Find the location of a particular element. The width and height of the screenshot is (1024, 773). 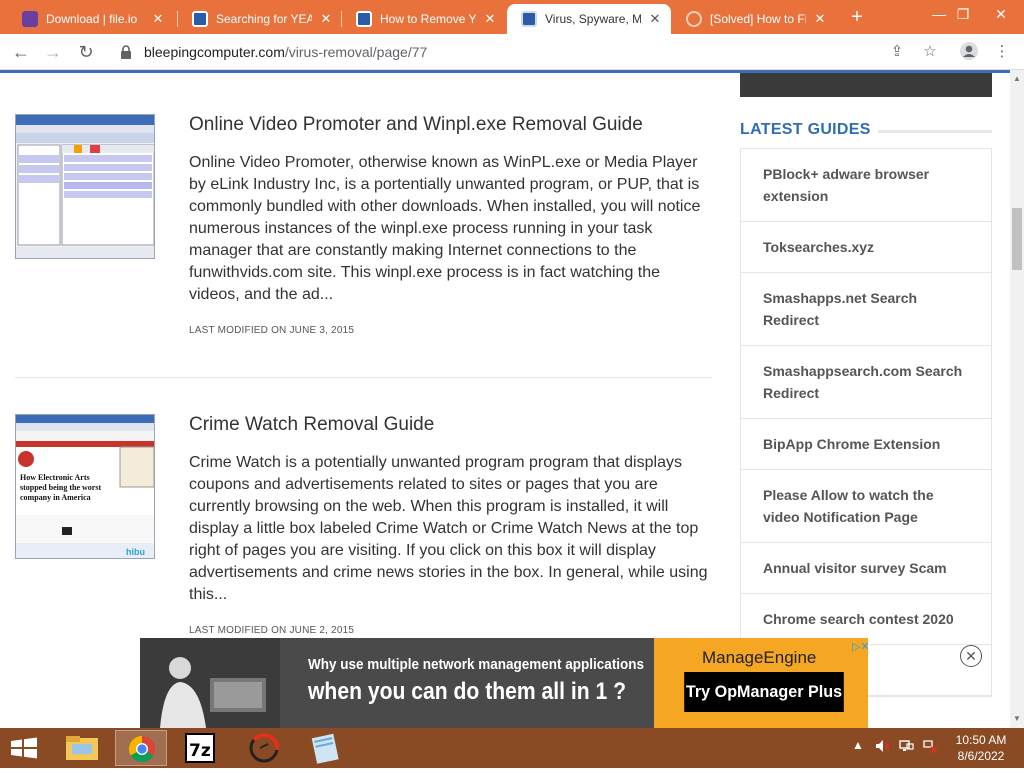

tab-how-to-remove: How to Remove Ye ✕ is located at coordinates (424, 19).